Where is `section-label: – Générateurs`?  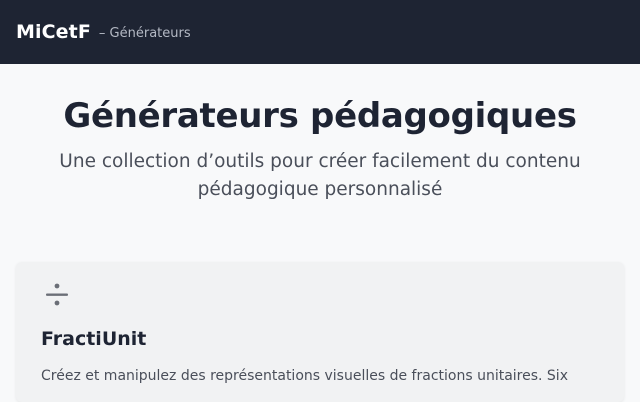 section-label: – Générateurs is located at coordinates (144, 33).